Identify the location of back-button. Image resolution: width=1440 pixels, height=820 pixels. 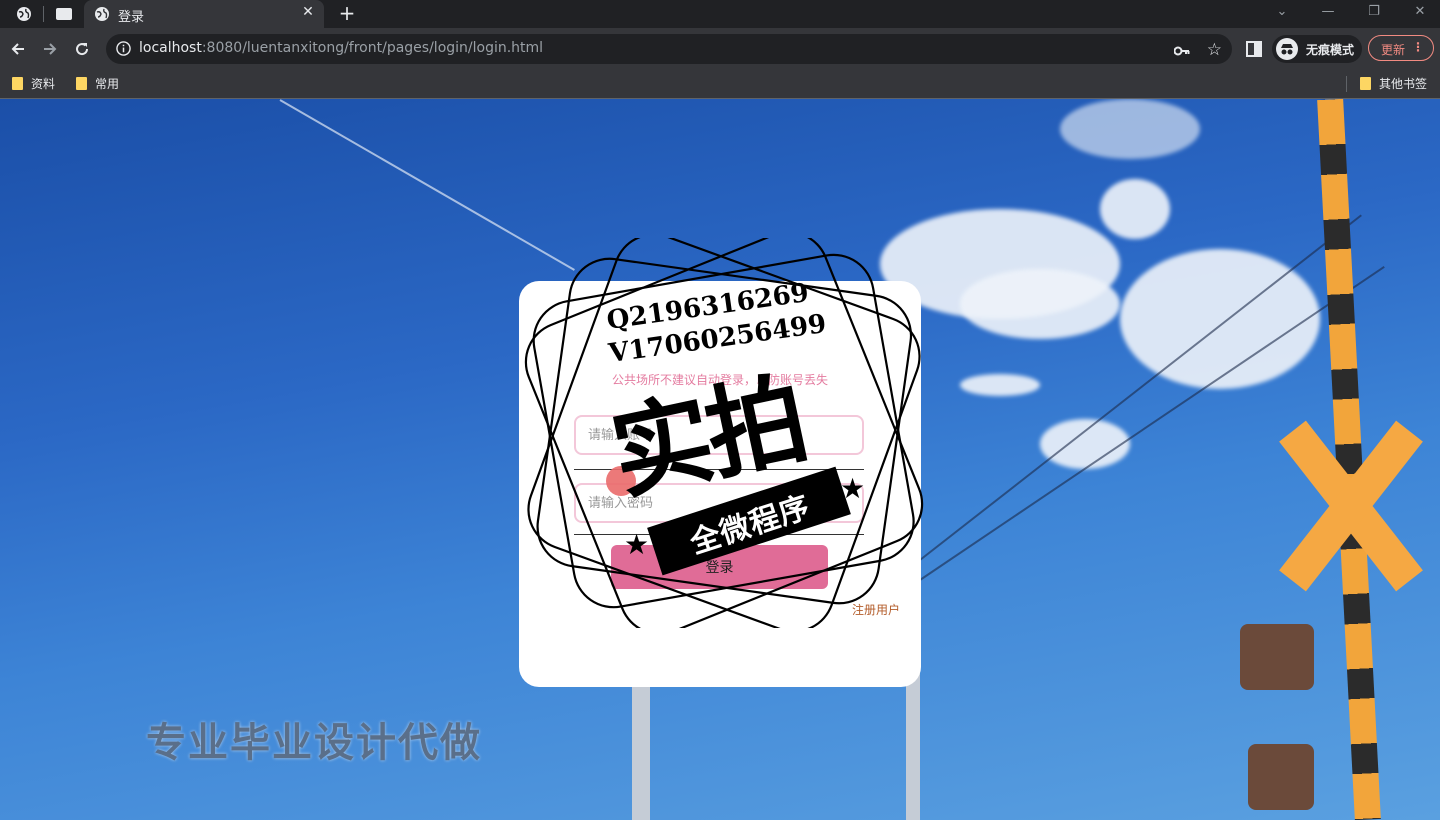
(18, 49).